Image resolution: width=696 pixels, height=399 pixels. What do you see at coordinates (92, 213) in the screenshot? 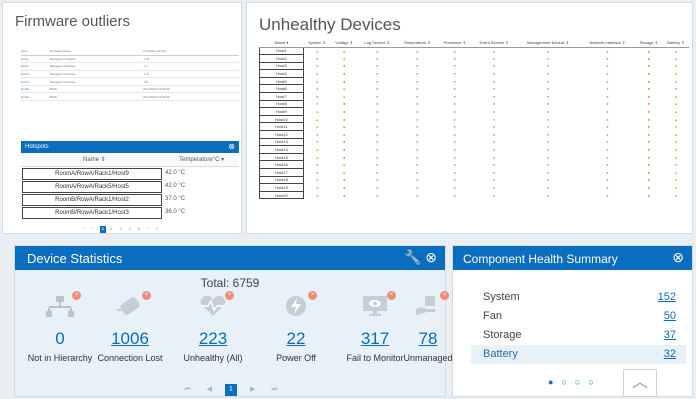
I see `hotspot-name: RoomB/RowA/Rack1/Host3` at bounding box center [92, 213].